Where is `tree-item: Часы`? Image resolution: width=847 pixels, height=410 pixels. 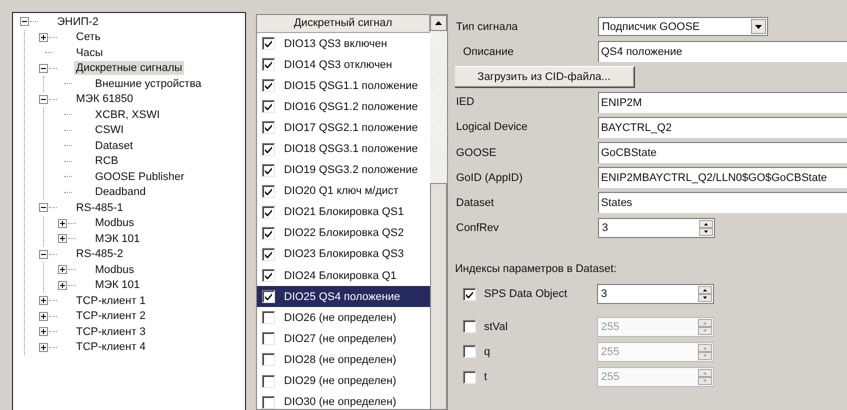
tree-item: Часы is located at coordinates (89, 53).